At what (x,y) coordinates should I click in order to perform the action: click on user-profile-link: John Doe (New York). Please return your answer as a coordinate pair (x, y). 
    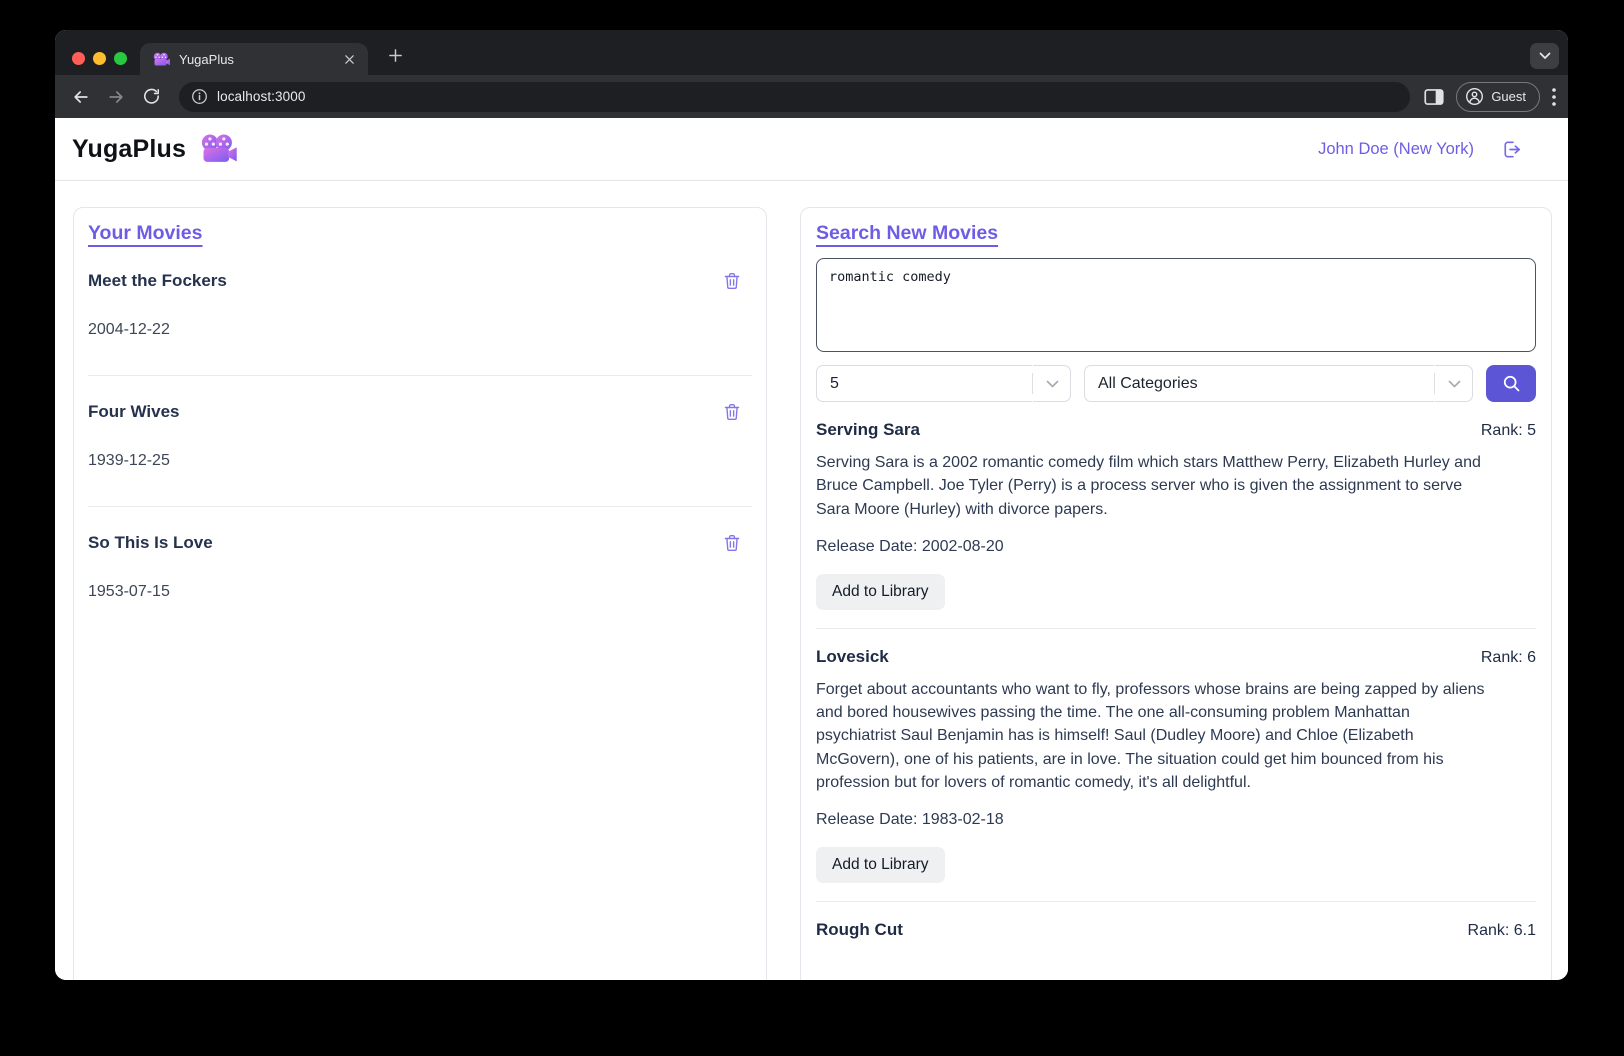
    Looking at the image, I should click on (1396, 149).